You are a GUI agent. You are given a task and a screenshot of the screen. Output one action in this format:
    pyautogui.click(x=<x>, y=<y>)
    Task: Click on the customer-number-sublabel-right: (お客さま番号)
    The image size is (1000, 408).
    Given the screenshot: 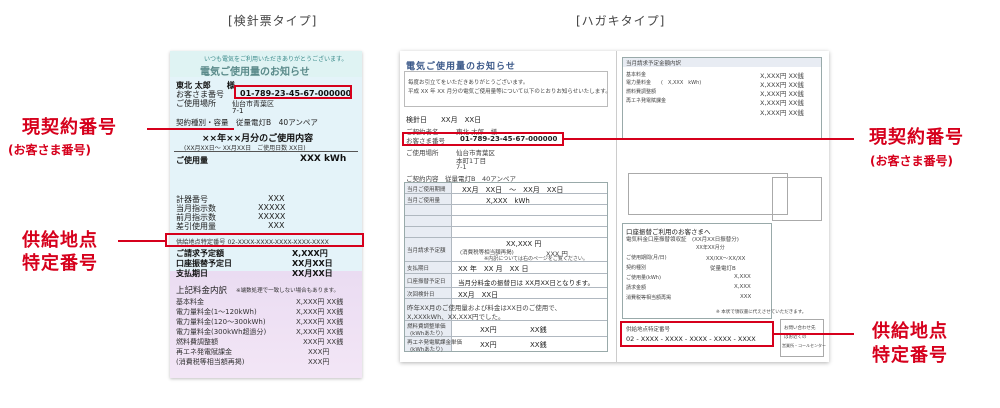 What is the action you would take?
    pyautogui.click(x=911, y=161)
    